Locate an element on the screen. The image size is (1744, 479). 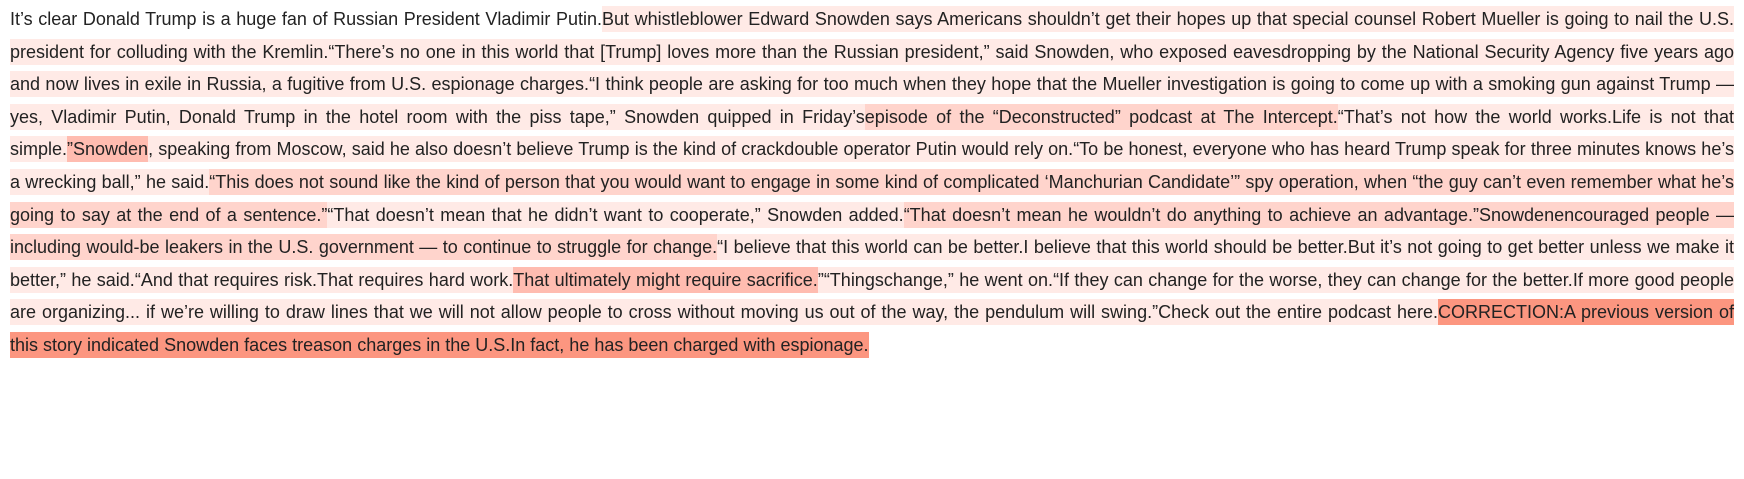
text-segment-18: That requires hard work. is located at coordinates (415, 279).